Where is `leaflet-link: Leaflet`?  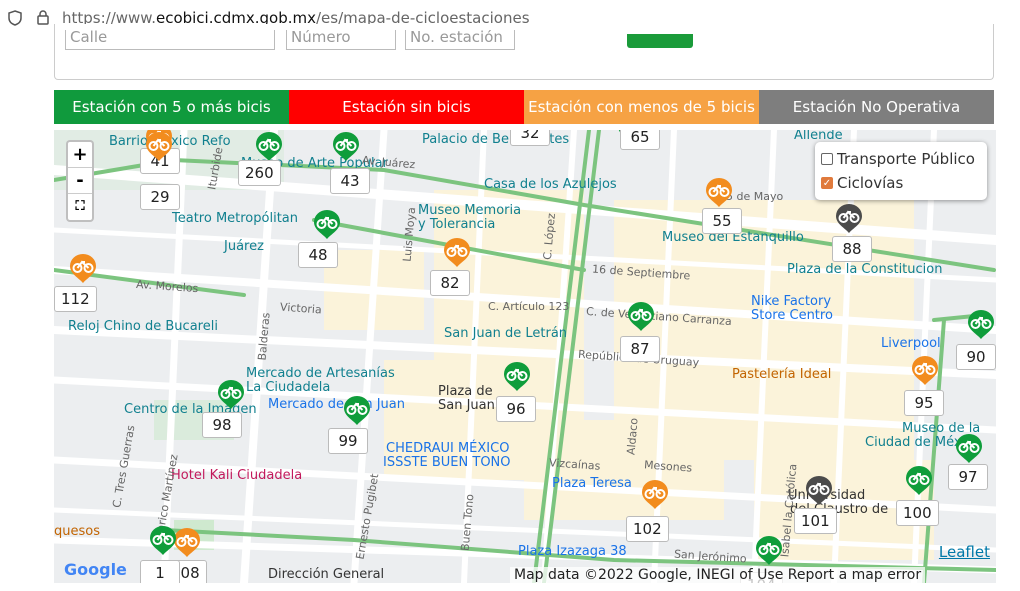 leaflet-link: Leaflet is located at coordinates (964, 552).